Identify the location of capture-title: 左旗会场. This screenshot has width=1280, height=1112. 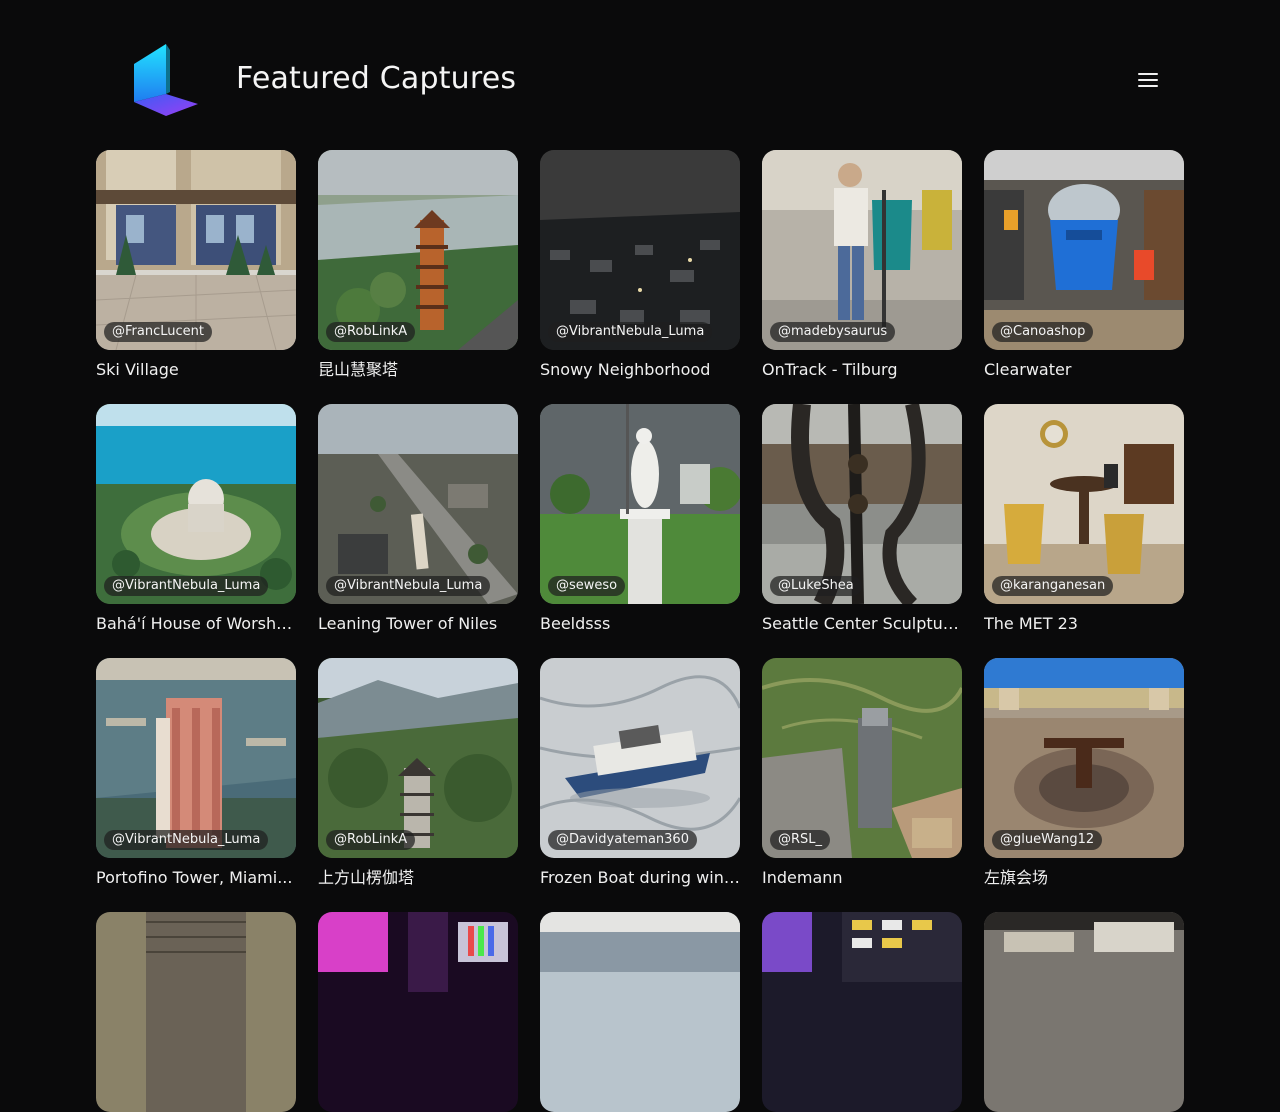
(1084, 878).